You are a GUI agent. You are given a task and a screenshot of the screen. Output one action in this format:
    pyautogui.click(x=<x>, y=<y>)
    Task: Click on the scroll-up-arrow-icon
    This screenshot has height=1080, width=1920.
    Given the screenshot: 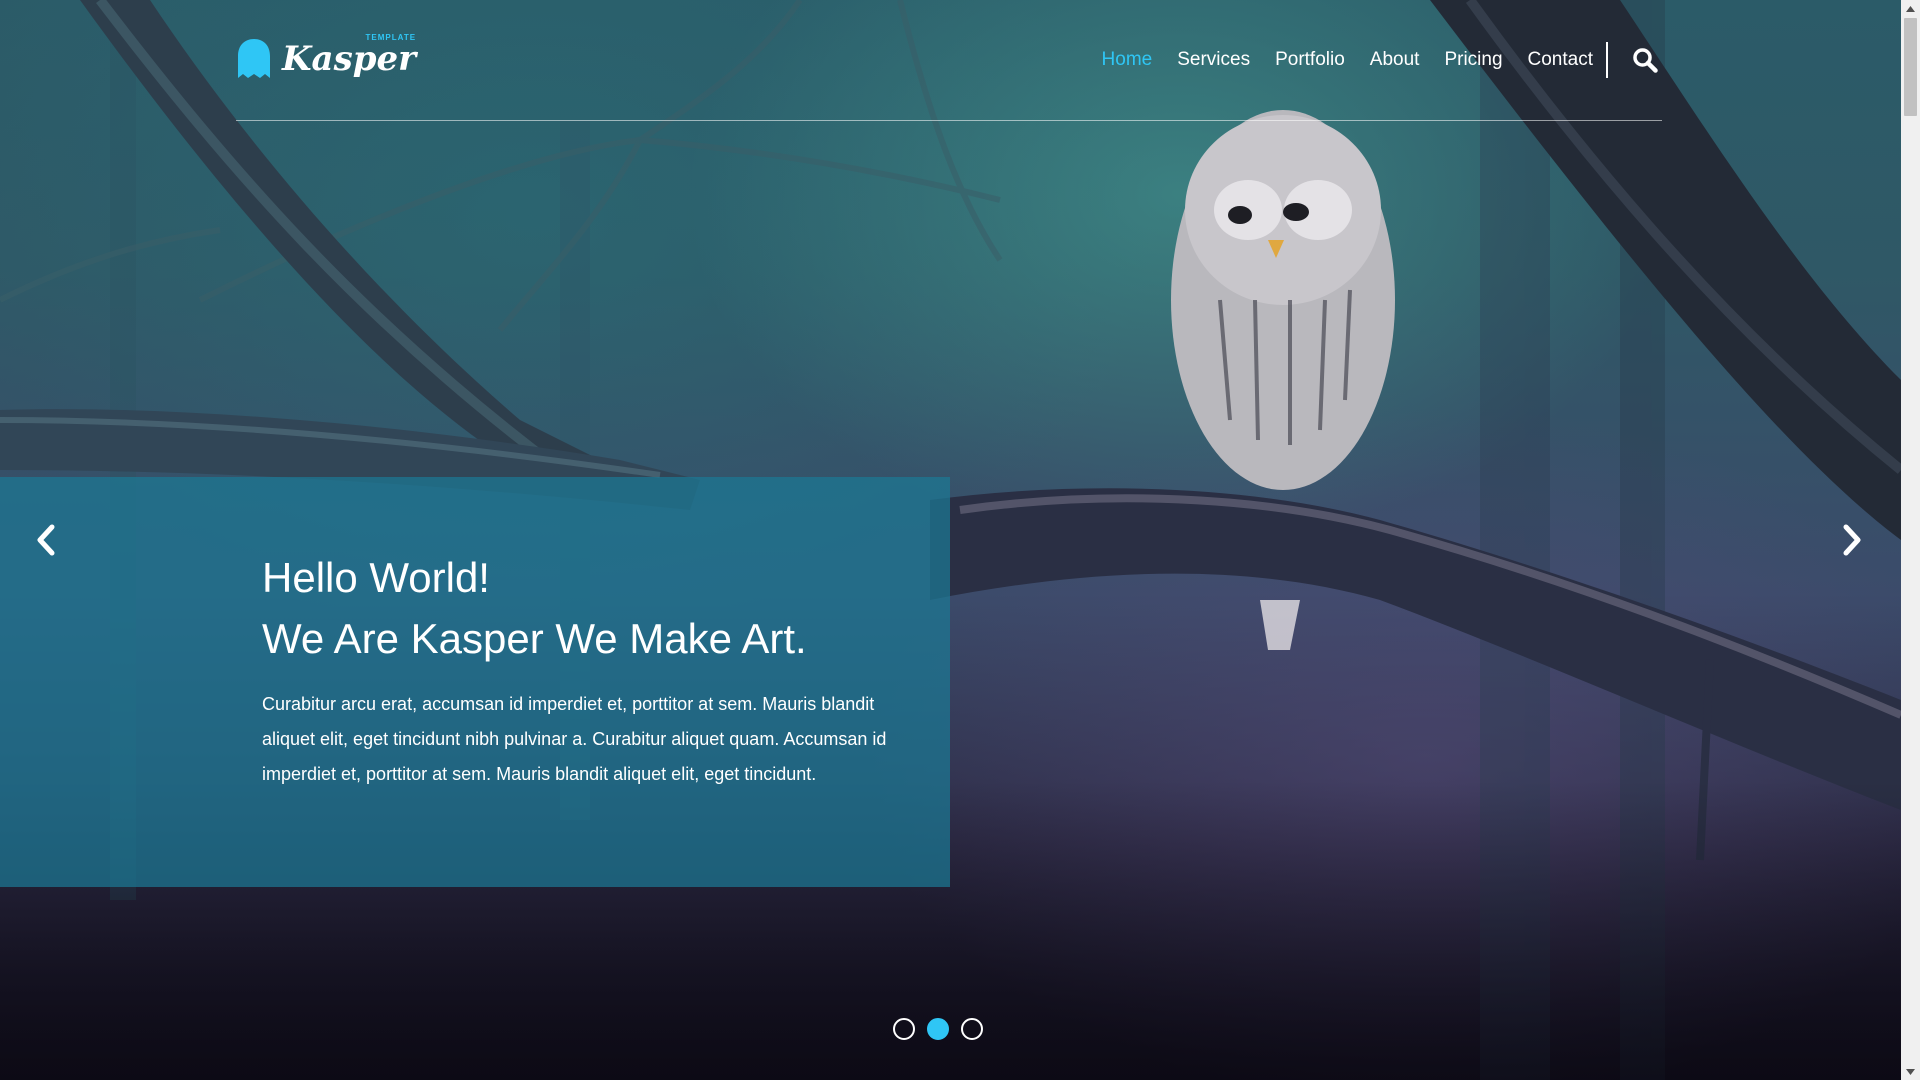 What is the action you would take?
    pyautogui.click(x=1910, y=8)
    